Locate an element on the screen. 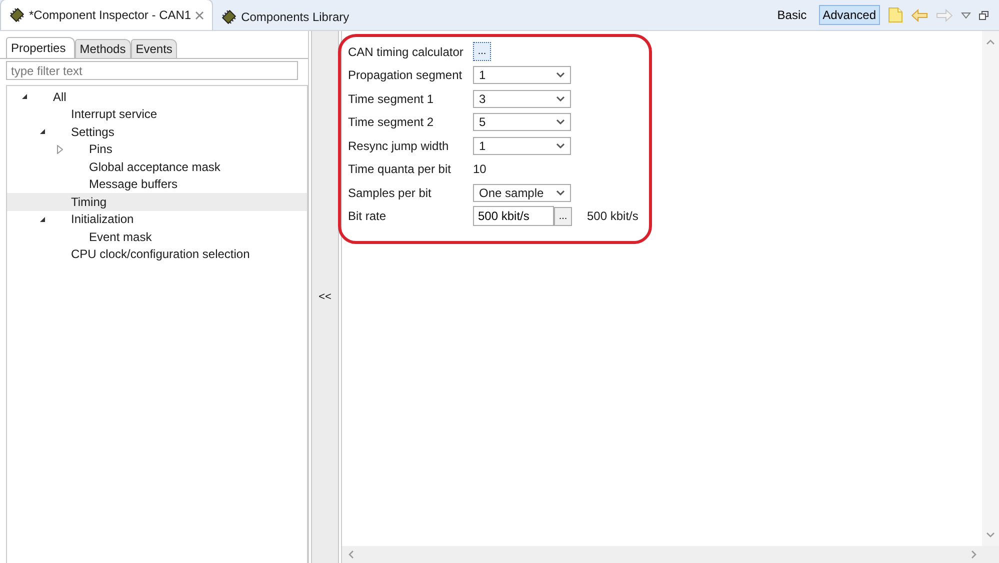  property-label: Time segment 1 is located at coordinates (391, 99).